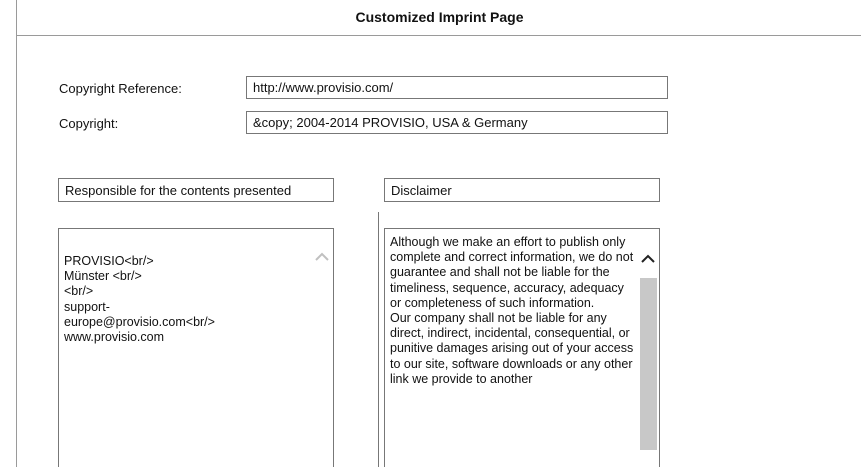  What do you see at coordinates (120, 88) in the screenshot?
I see `copyright-reference-label: Copyright Reference:` at bounding box center [120, 88].